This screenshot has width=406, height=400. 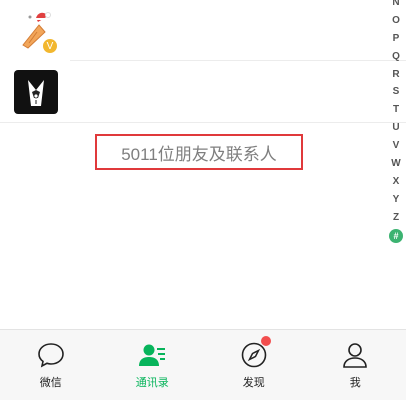 What do you see at coordinates (395, 6) in the screenshot?
I see `index-letter: N` at bounding box center [395, 6].